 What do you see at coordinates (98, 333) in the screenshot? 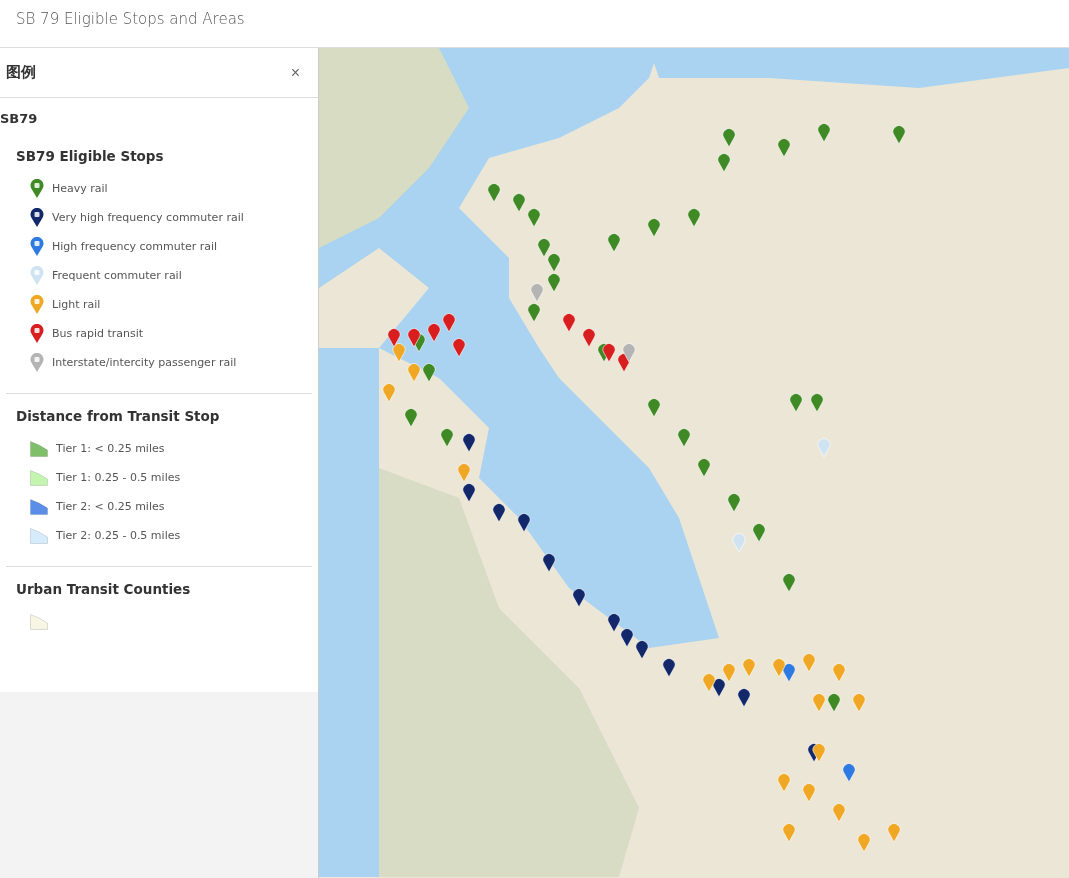
I see `legend-label: Bus rapid transit` at bounding box center [98, 333].